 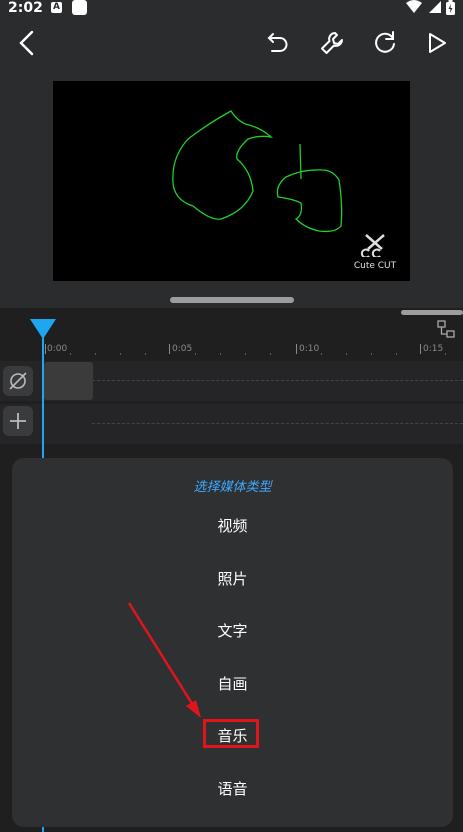 I want to click on status-indicators, so click(x=430, y=8).